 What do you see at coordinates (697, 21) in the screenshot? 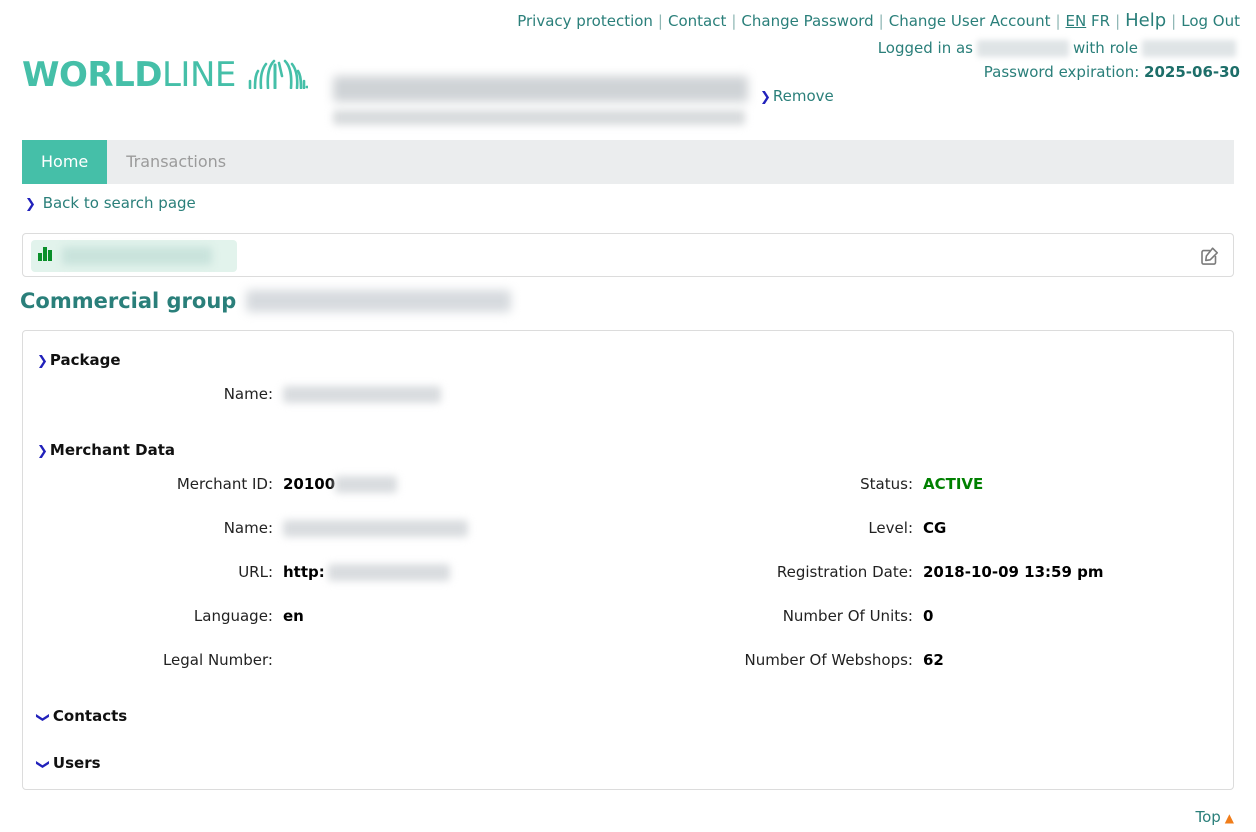
I see `contact-link: Contact` at bounding box center [697, 21].